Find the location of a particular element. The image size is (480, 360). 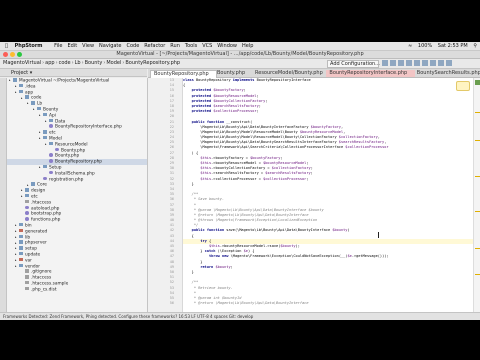

project-panel-header: Project ▾ is located at coordinates (73, 73).